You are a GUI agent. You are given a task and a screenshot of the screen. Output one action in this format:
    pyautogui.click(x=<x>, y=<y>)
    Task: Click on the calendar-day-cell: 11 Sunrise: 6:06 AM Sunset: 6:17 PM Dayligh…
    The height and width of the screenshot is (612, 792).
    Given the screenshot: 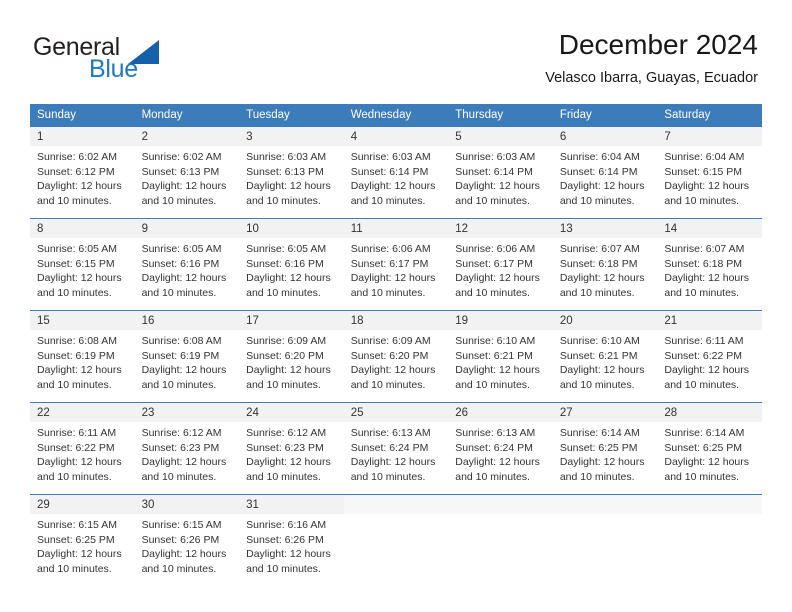 What is the action you would take?
    pyautogui.click(x=396, y=264)
    